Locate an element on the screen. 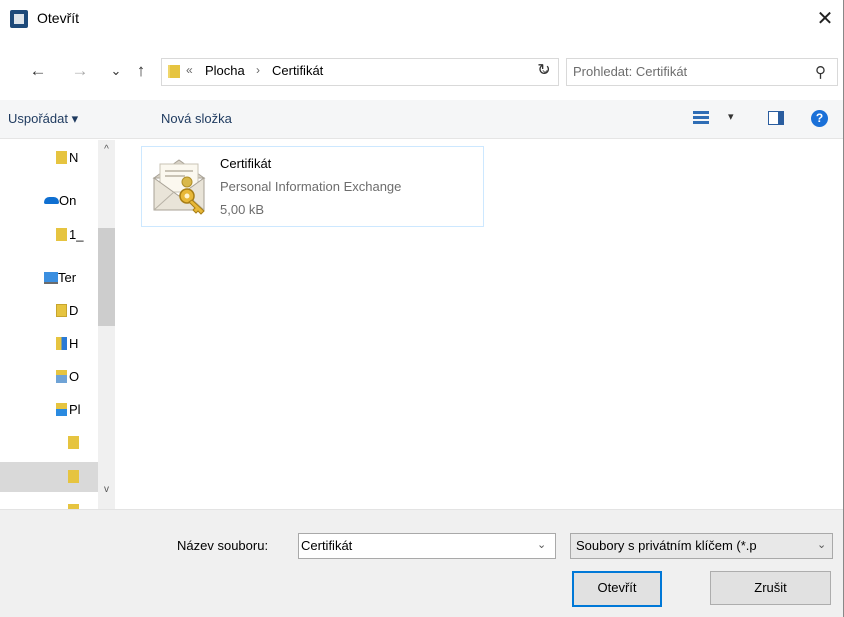 The image size is (844, 617). open-button: Otevřít is located at coordinates (617, 589).